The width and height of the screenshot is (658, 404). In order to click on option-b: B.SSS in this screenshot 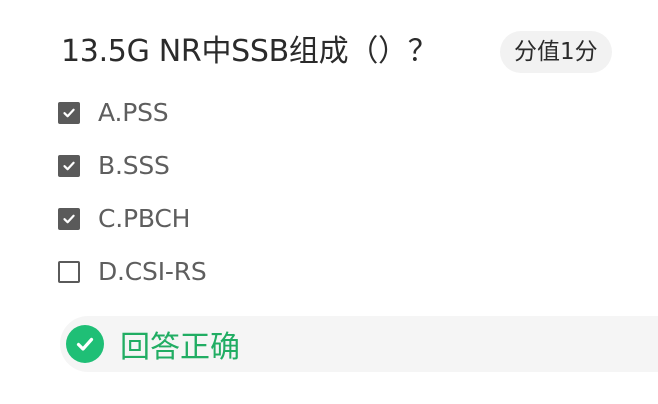, I will do `click(132, 165)`.